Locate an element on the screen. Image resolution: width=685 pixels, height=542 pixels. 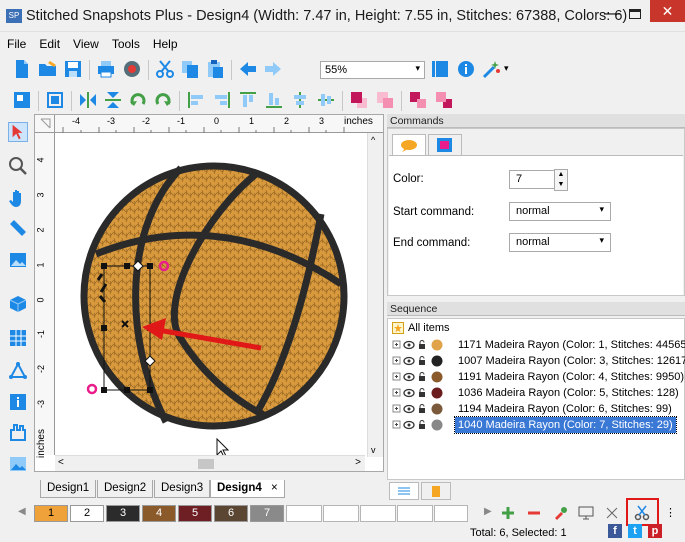
grid-icon is located at coordinates (18, 338).